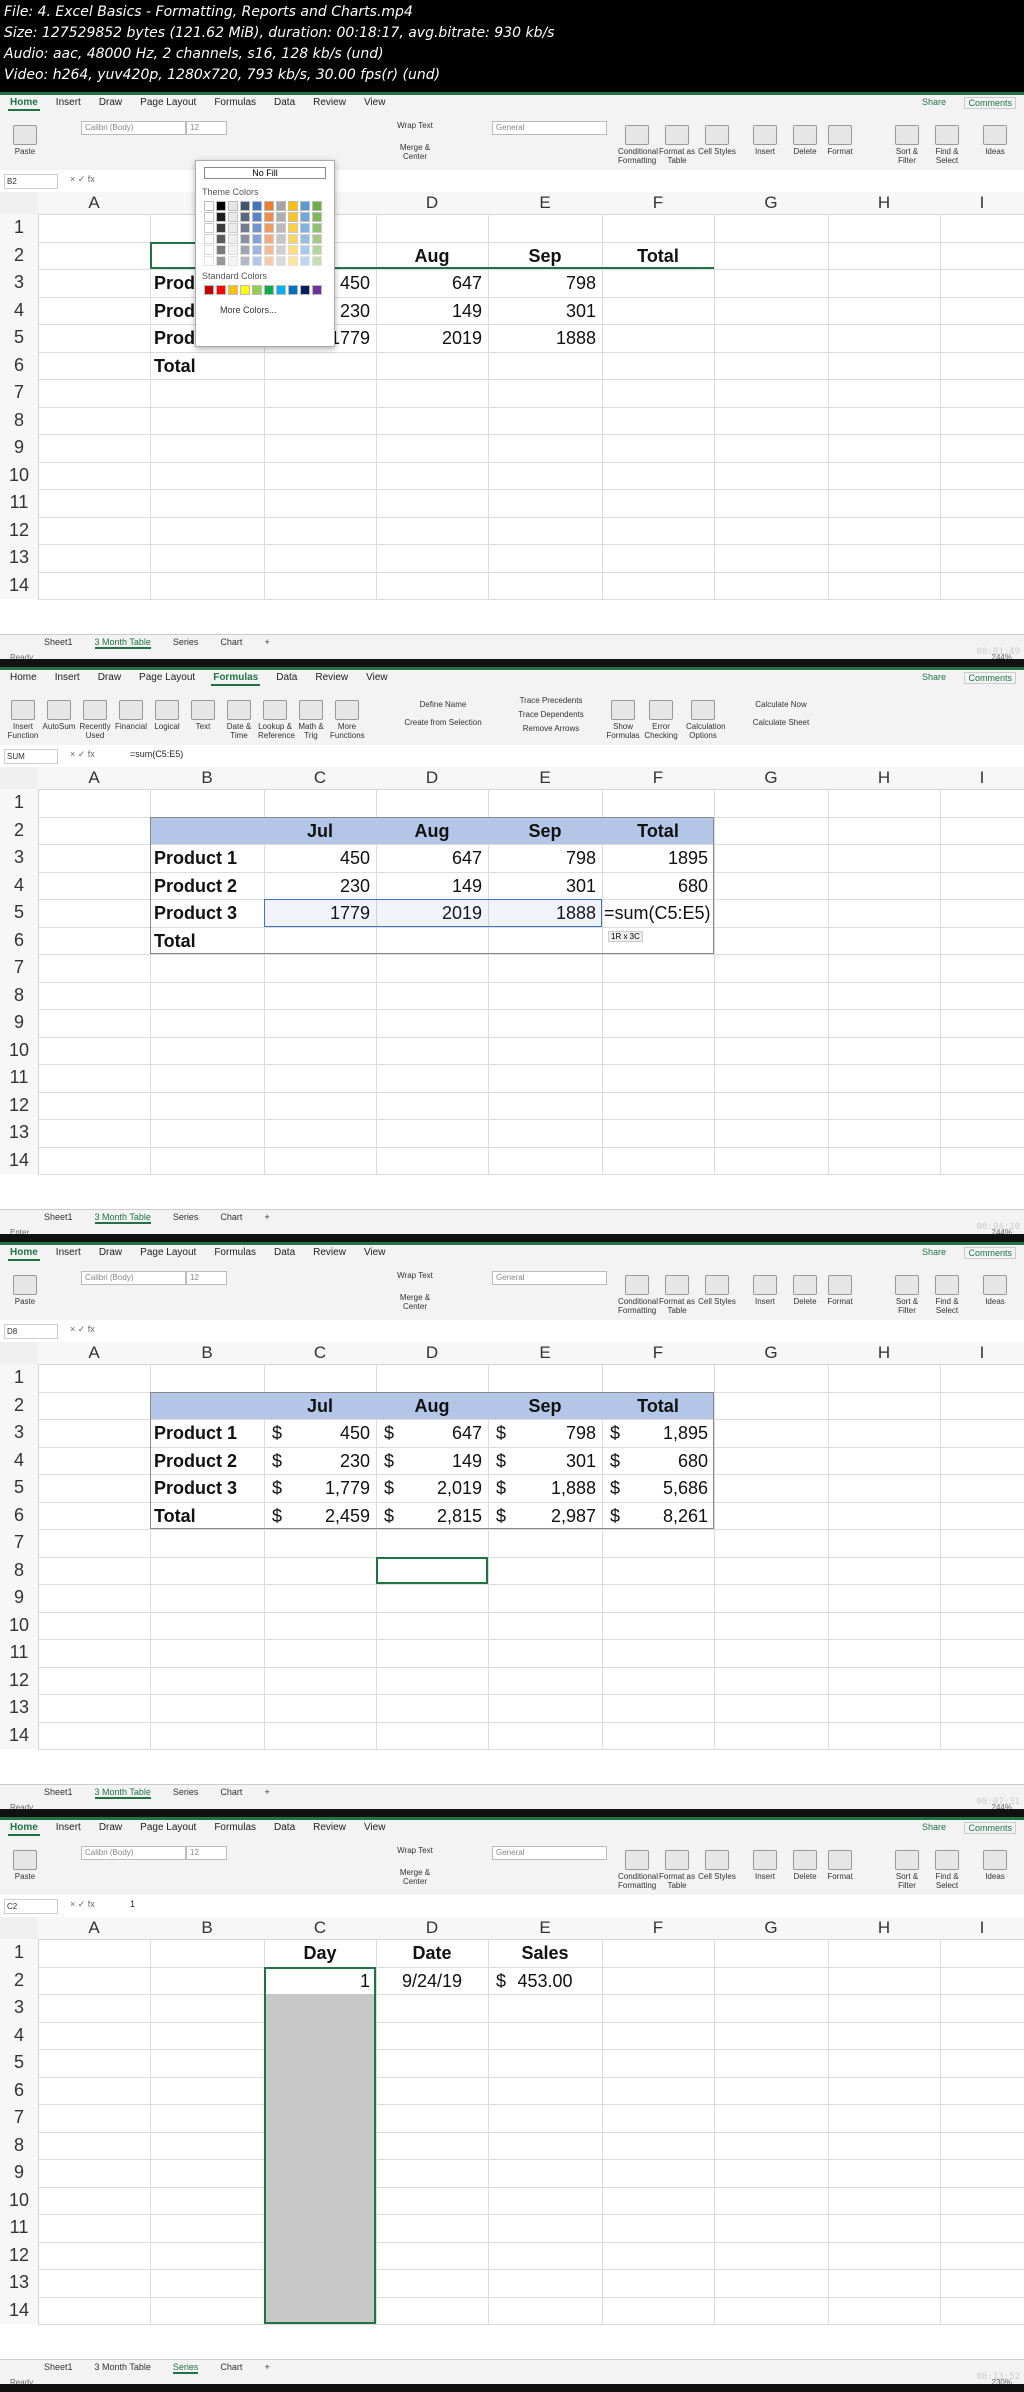 The width and height of the screenshot is (1024, 2392). Describe the element at coordinates (706, 720) in the screenshot. I see `ribbon-btn-calculation-options: Calculation Options` at that location.